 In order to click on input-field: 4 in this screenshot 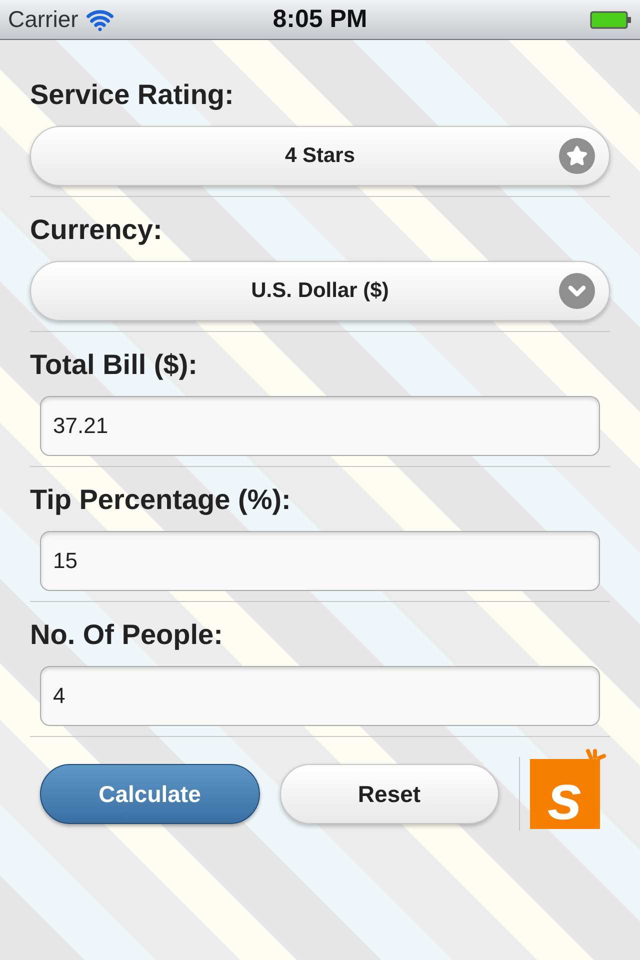, I will do `click(320, 696)`.